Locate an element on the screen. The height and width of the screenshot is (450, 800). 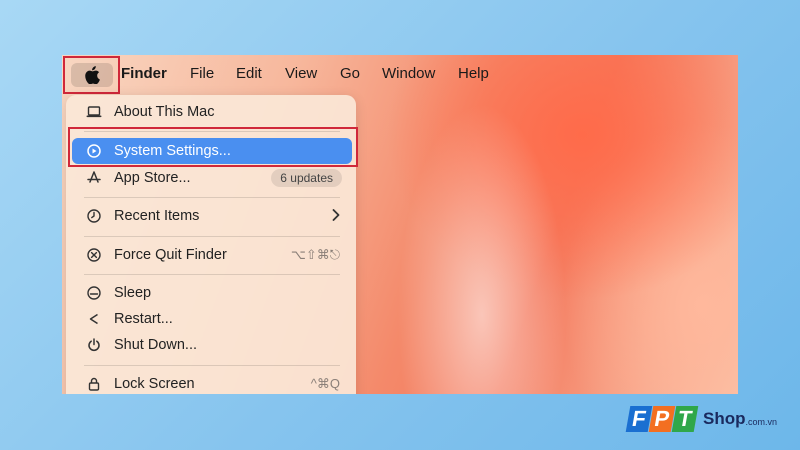
menu-item-label: About This Mac is located at coordinates (164, 112).